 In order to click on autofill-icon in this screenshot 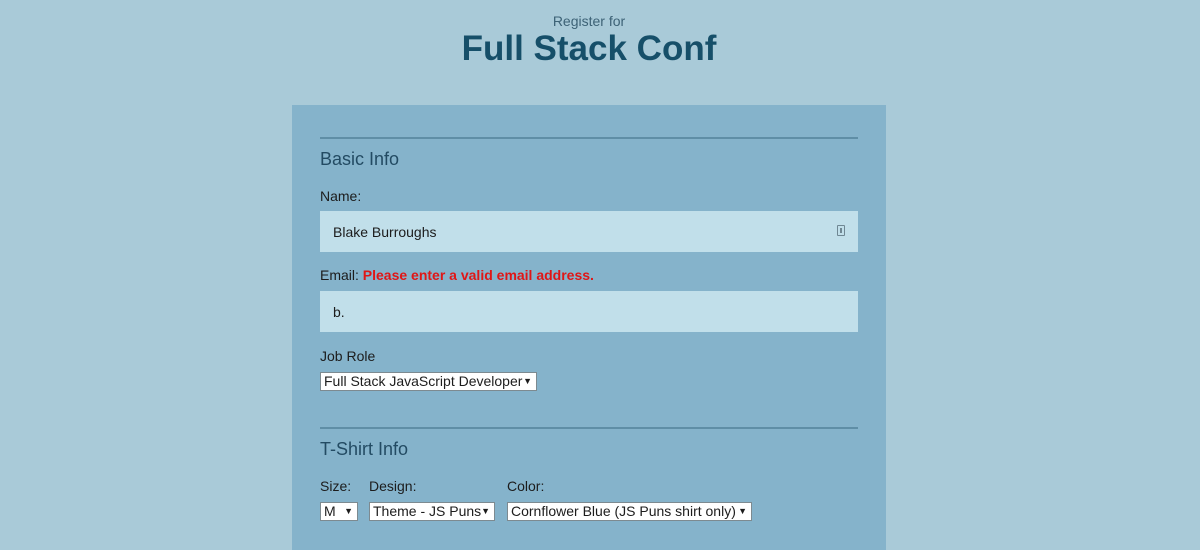, I will do `click(841, 230)`.